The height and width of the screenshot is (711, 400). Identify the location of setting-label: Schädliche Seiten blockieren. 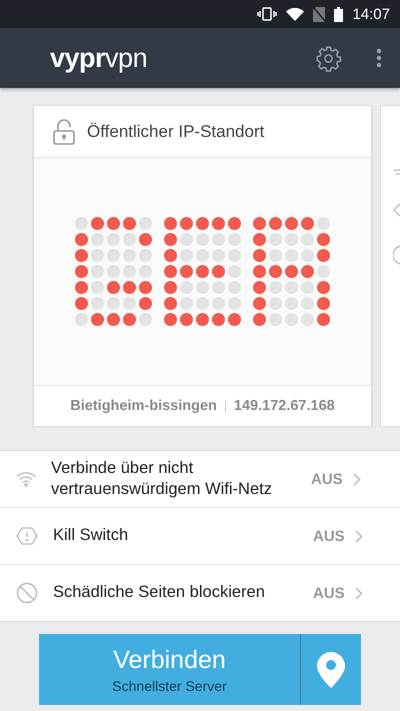
(159, 593).